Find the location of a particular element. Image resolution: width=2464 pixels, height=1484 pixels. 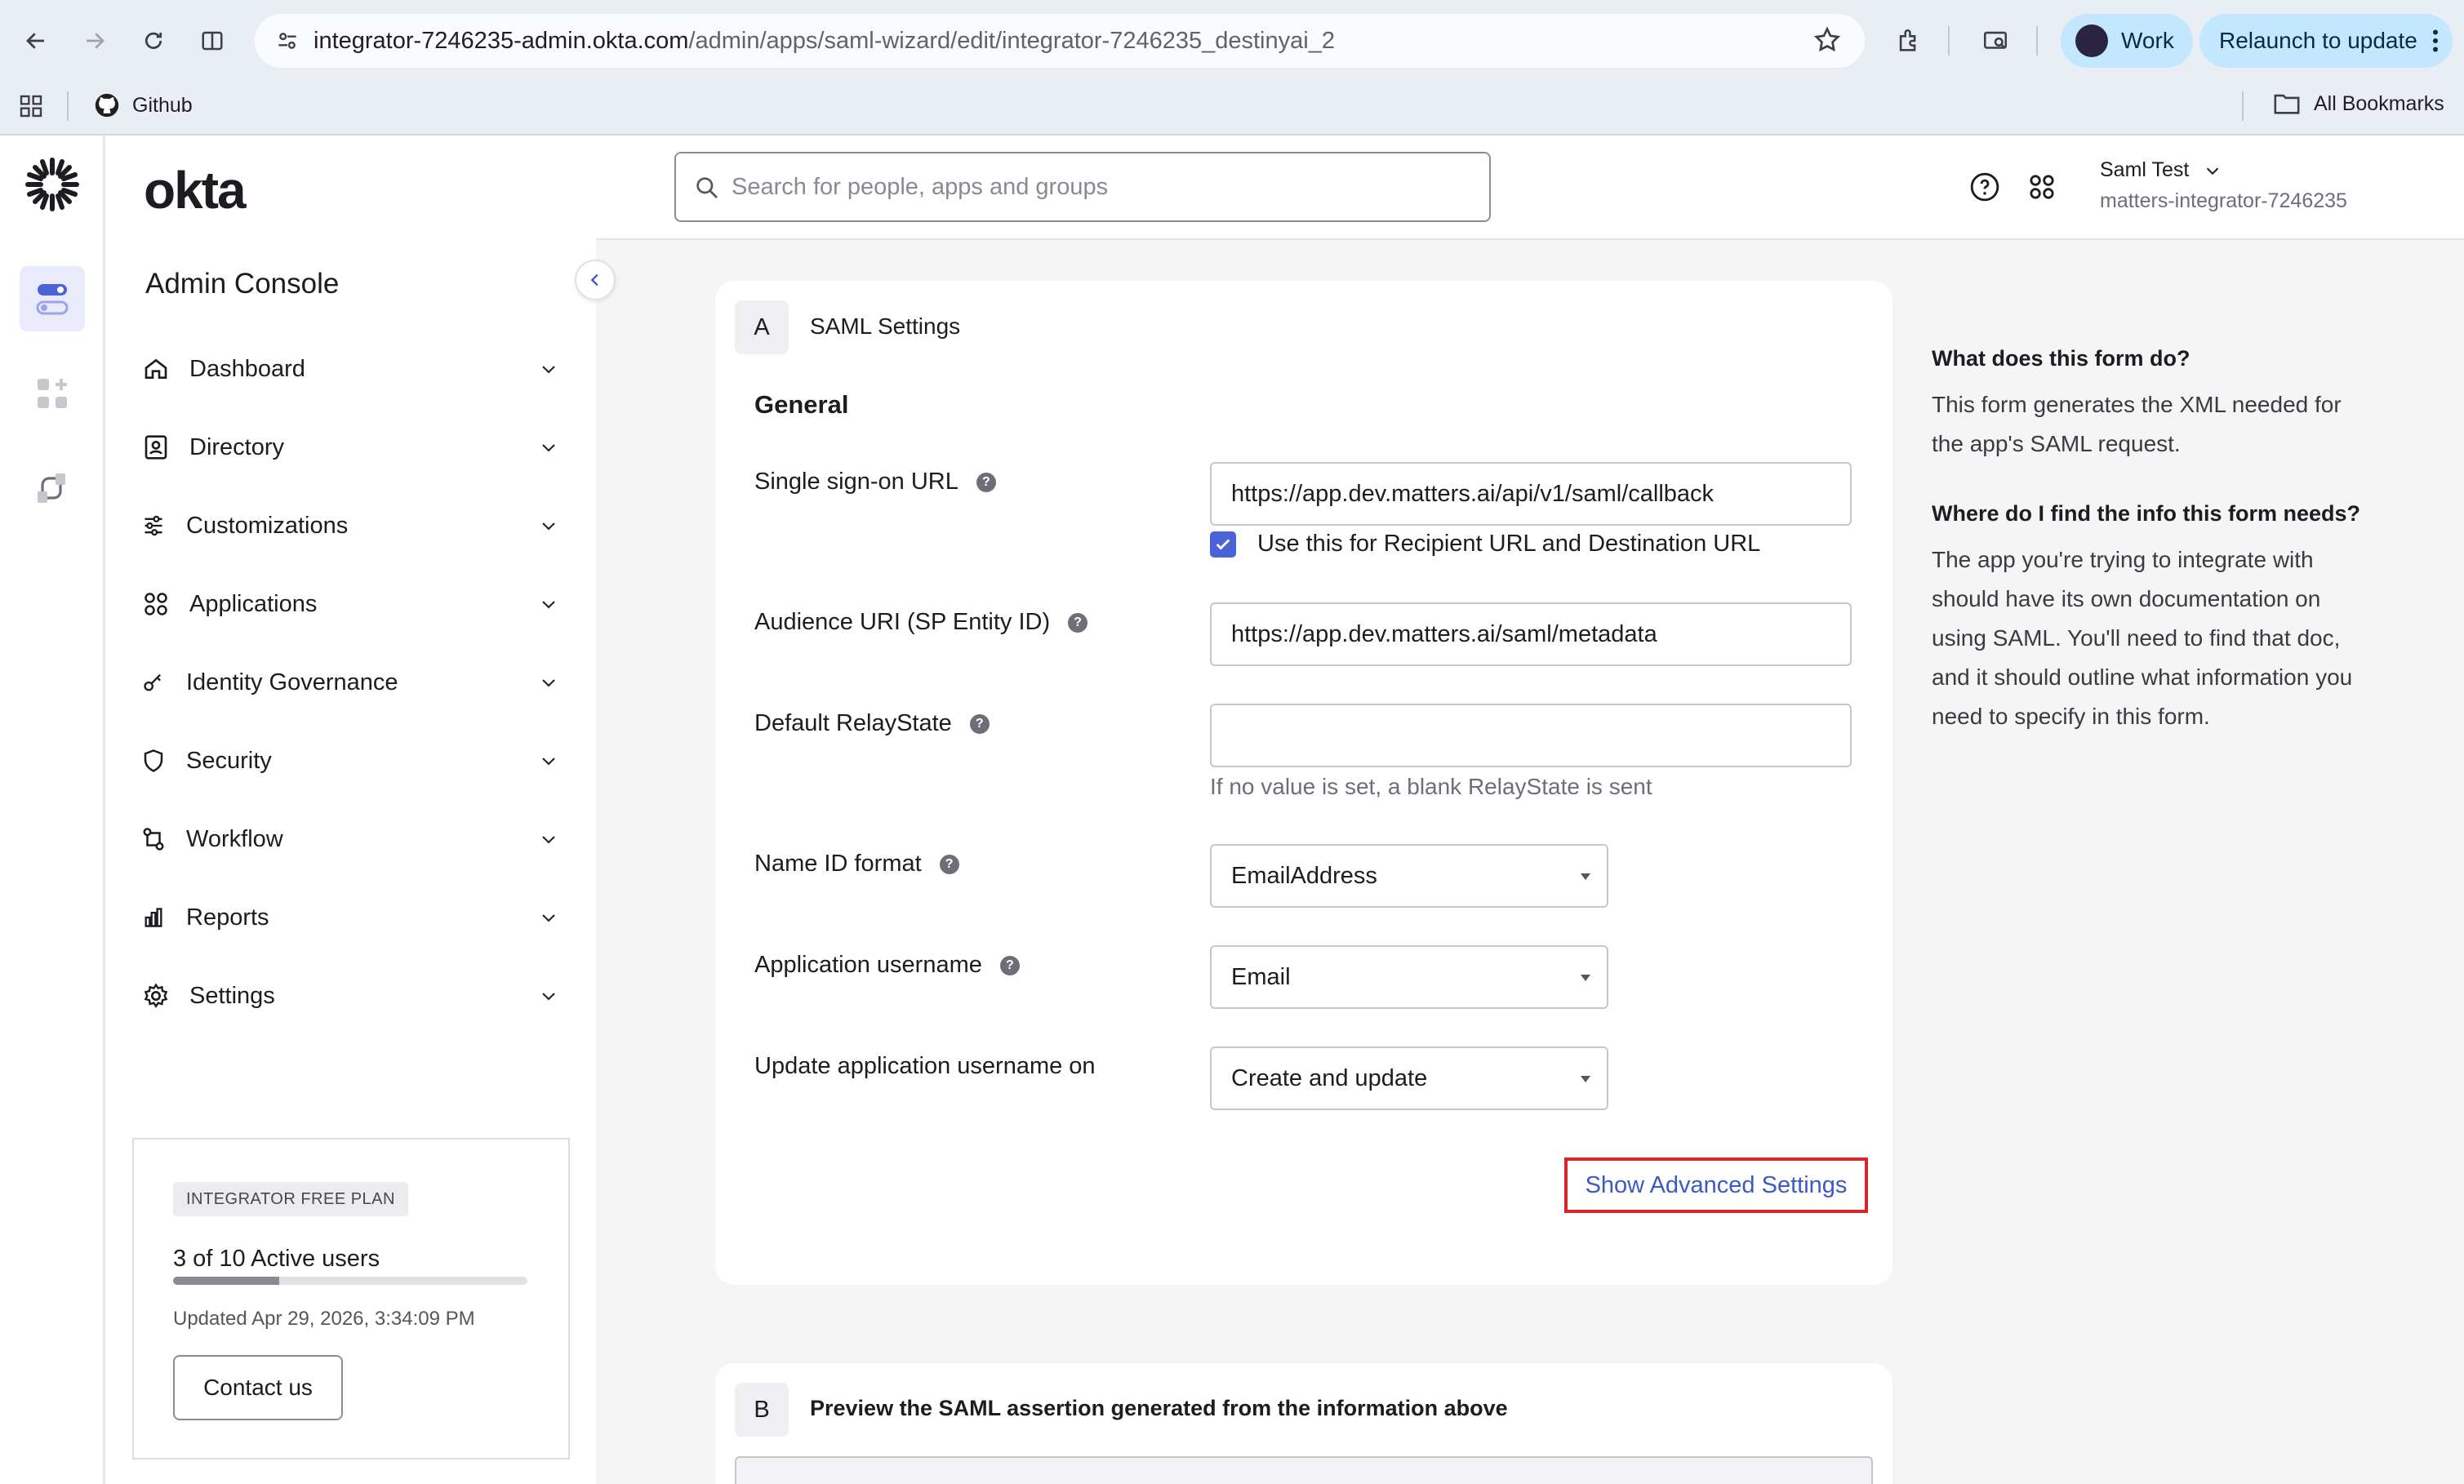

active-users-progress is located at coordinates (350, 1281).